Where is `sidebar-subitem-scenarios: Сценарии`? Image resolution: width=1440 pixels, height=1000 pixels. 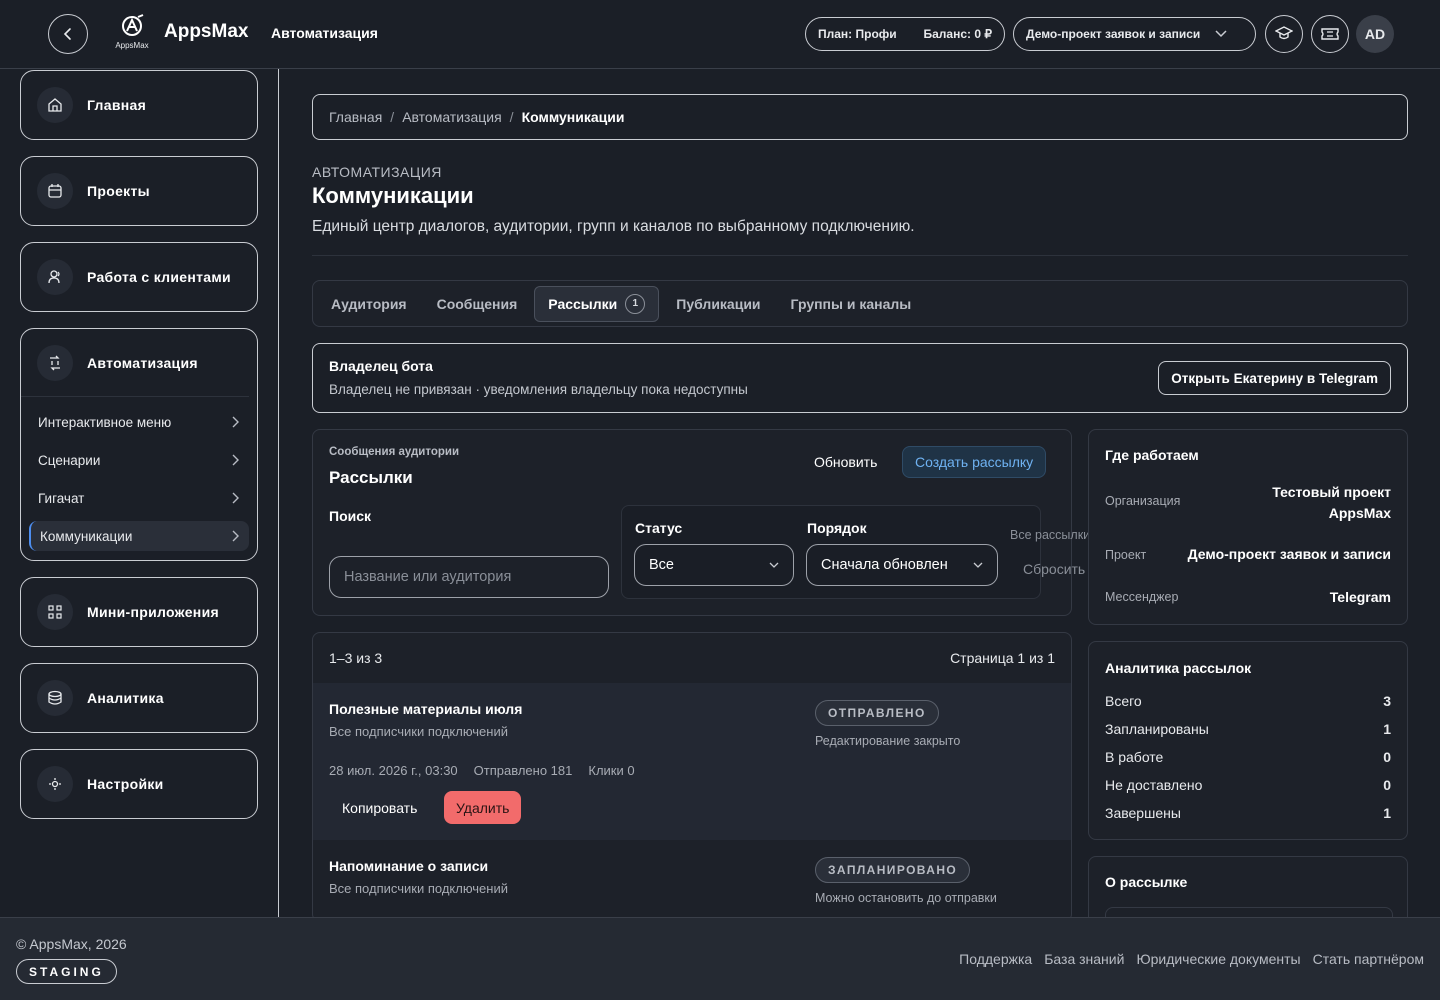 sidebar-subitem-scenarios: Сценарии is located at coordinates (139, 460).